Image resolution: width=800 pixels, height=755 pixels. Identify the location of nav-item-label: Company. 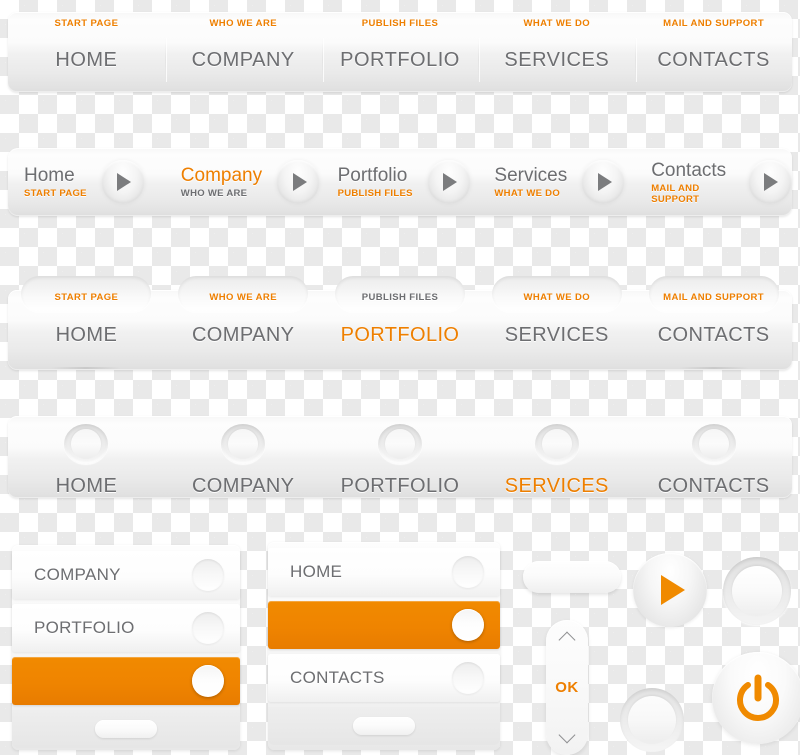
(221, 175).